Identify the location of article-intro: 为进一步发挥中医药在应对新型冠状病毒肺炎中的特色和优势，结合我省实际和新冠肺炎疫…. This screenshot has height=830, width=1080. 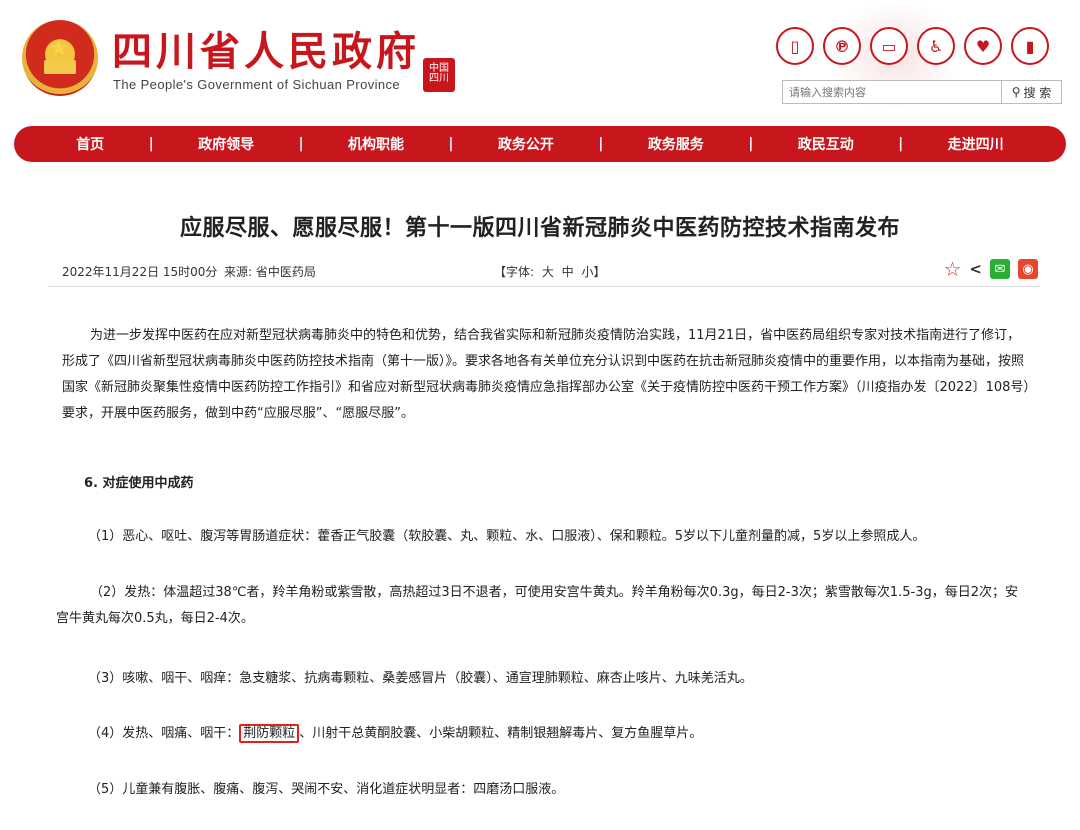
(546, 374).